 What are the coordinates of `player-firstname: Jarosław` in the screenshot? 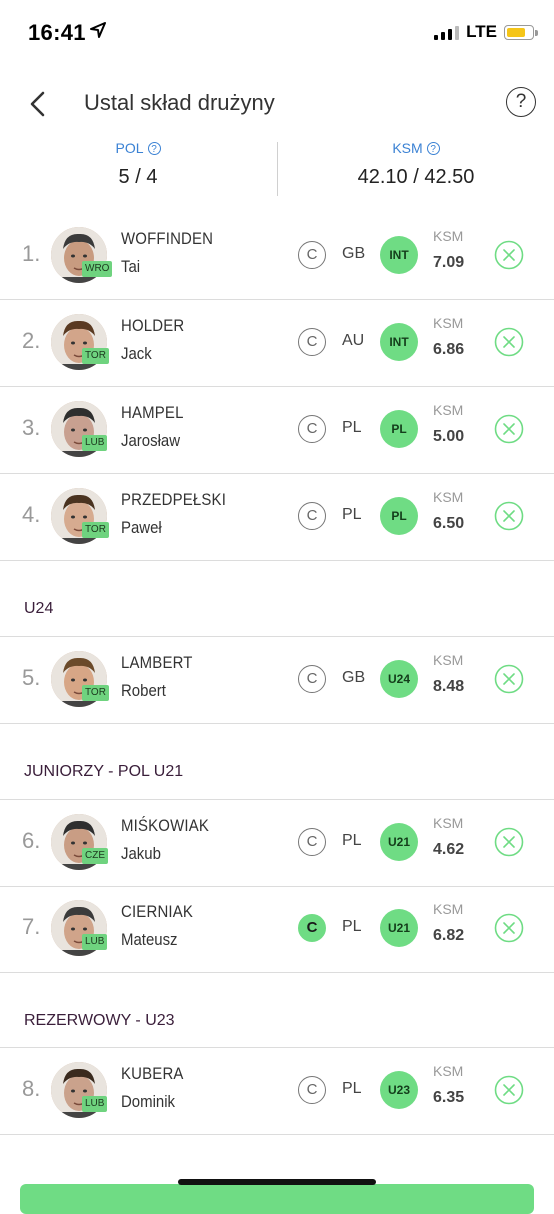 It's located at (151, 440).